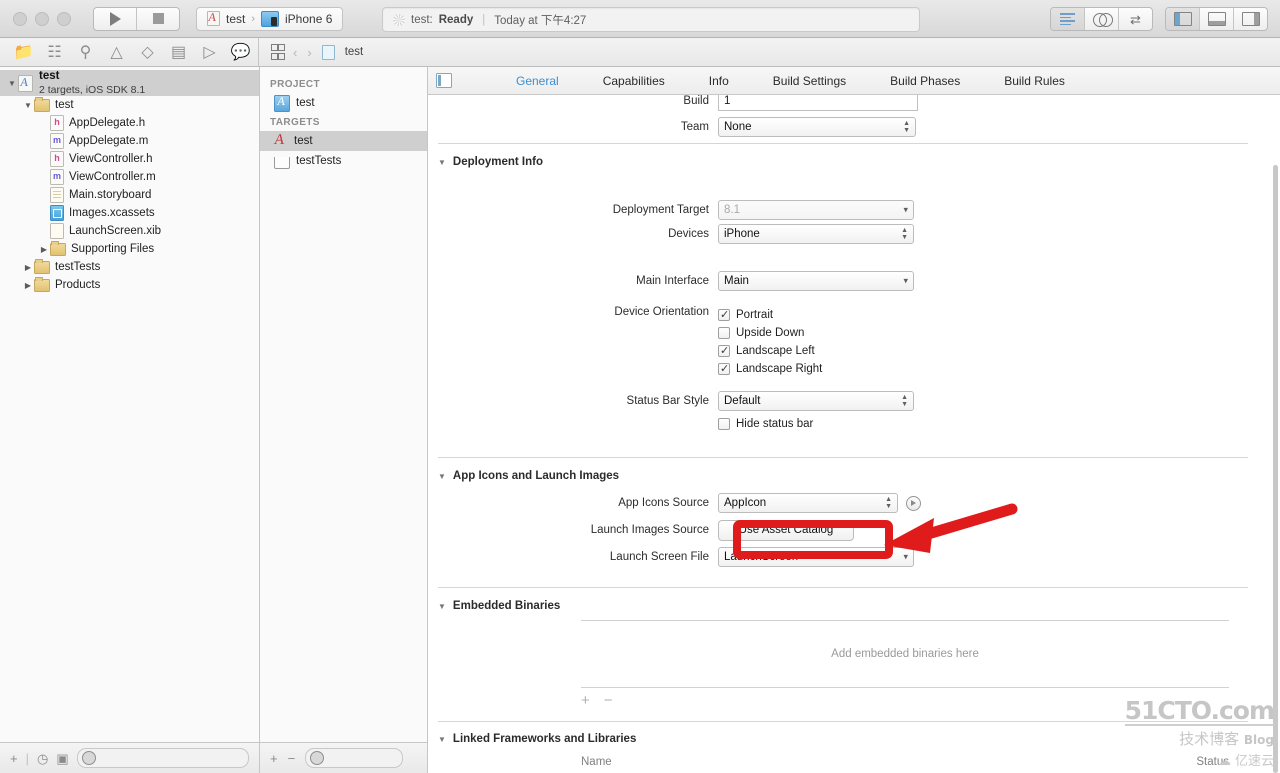 Image resolution: width=1280 pixels, height=773 pixels. I want to click on add-file-icon: +, so click(14, 758).